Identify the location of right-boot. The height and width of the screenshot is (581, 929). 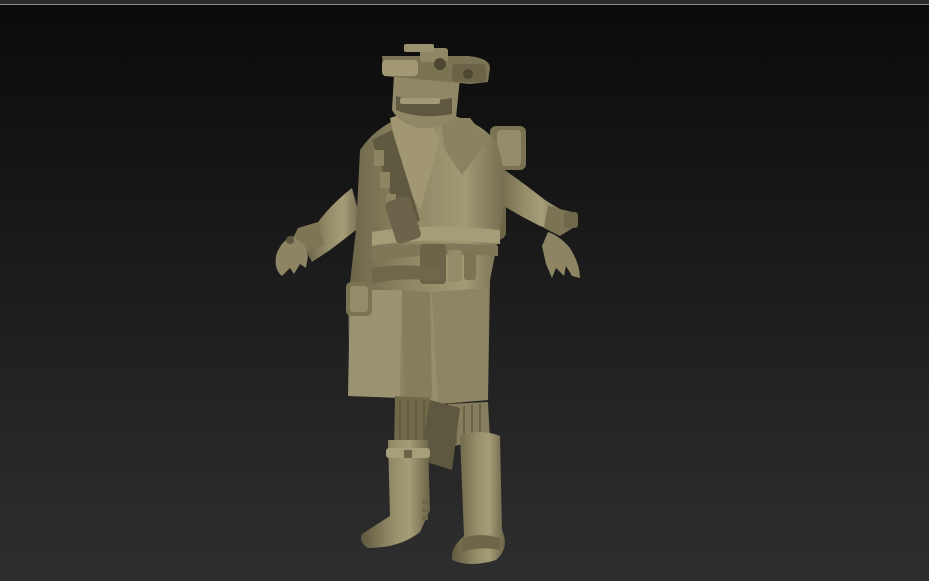
(478, 498).